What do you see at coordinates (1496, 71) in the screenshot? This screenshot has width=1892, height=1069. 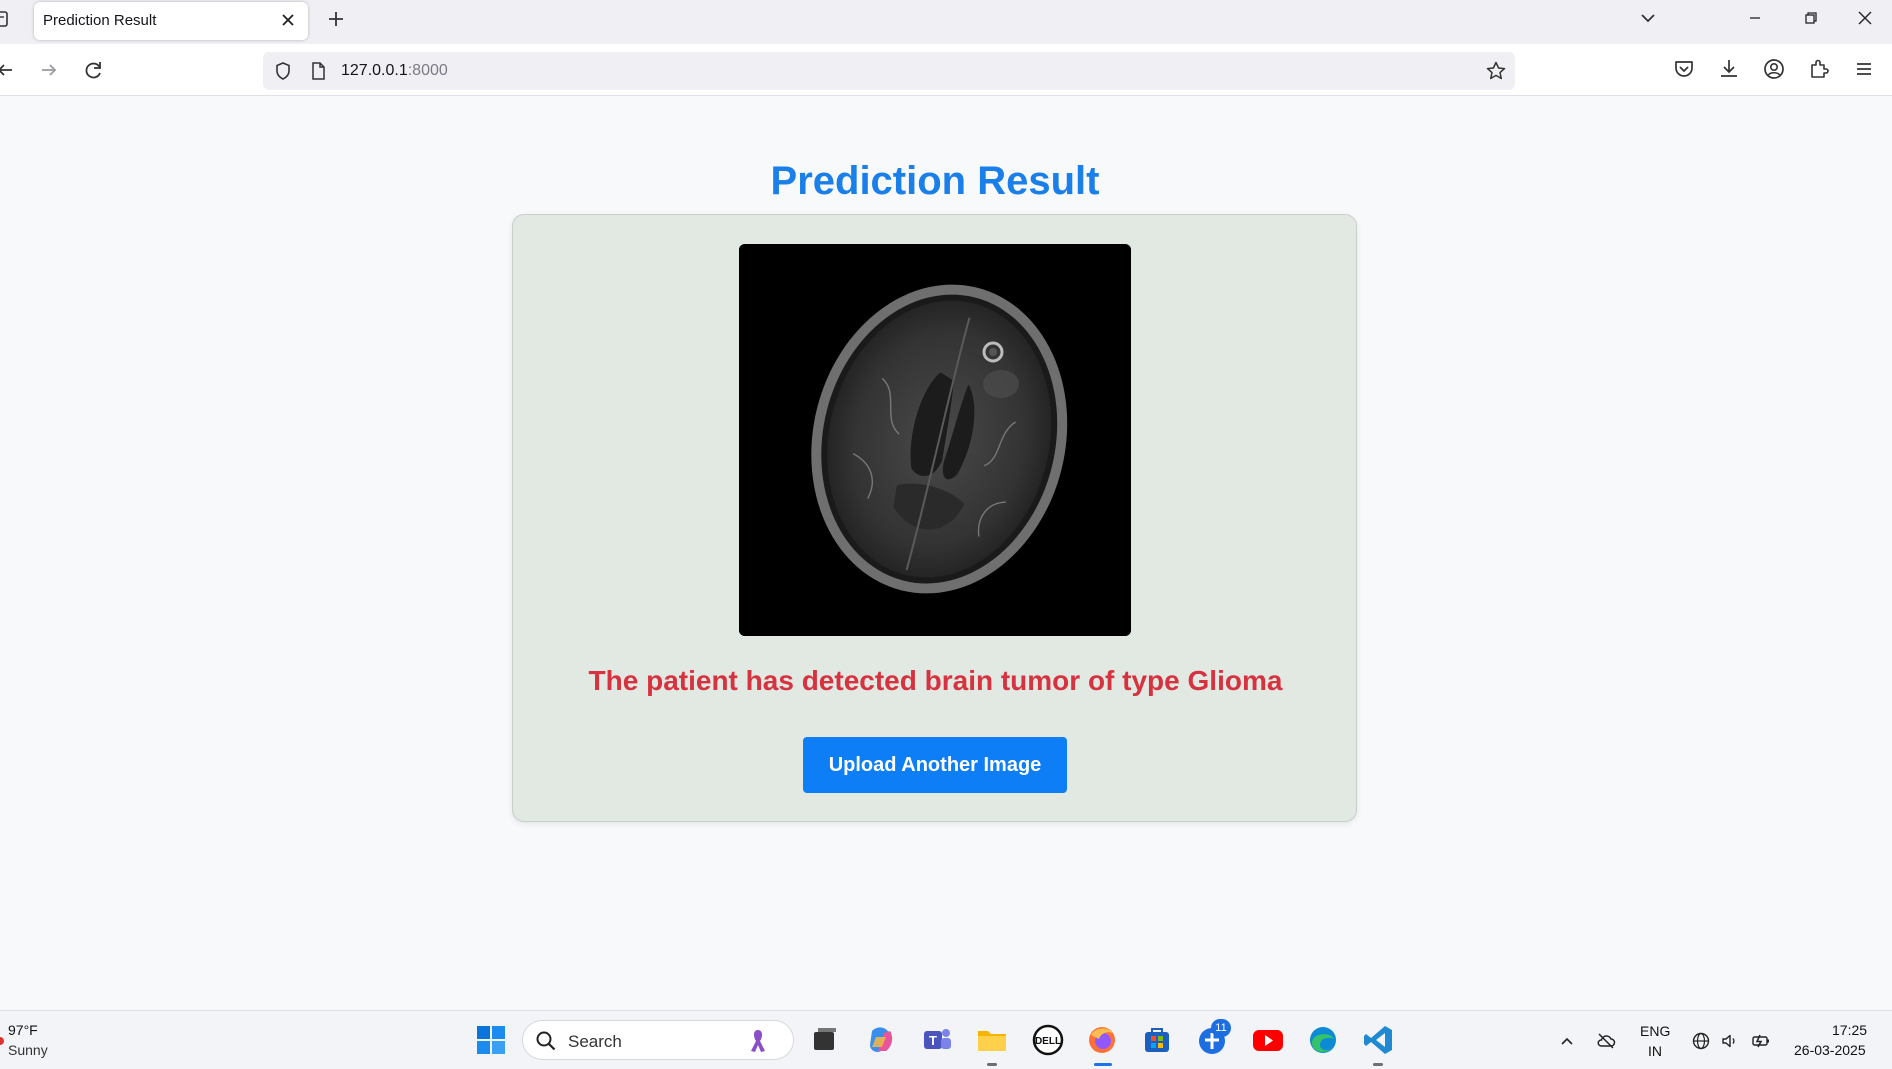 I see `bookmark-star-icon` at bounding box center [1496, 71].